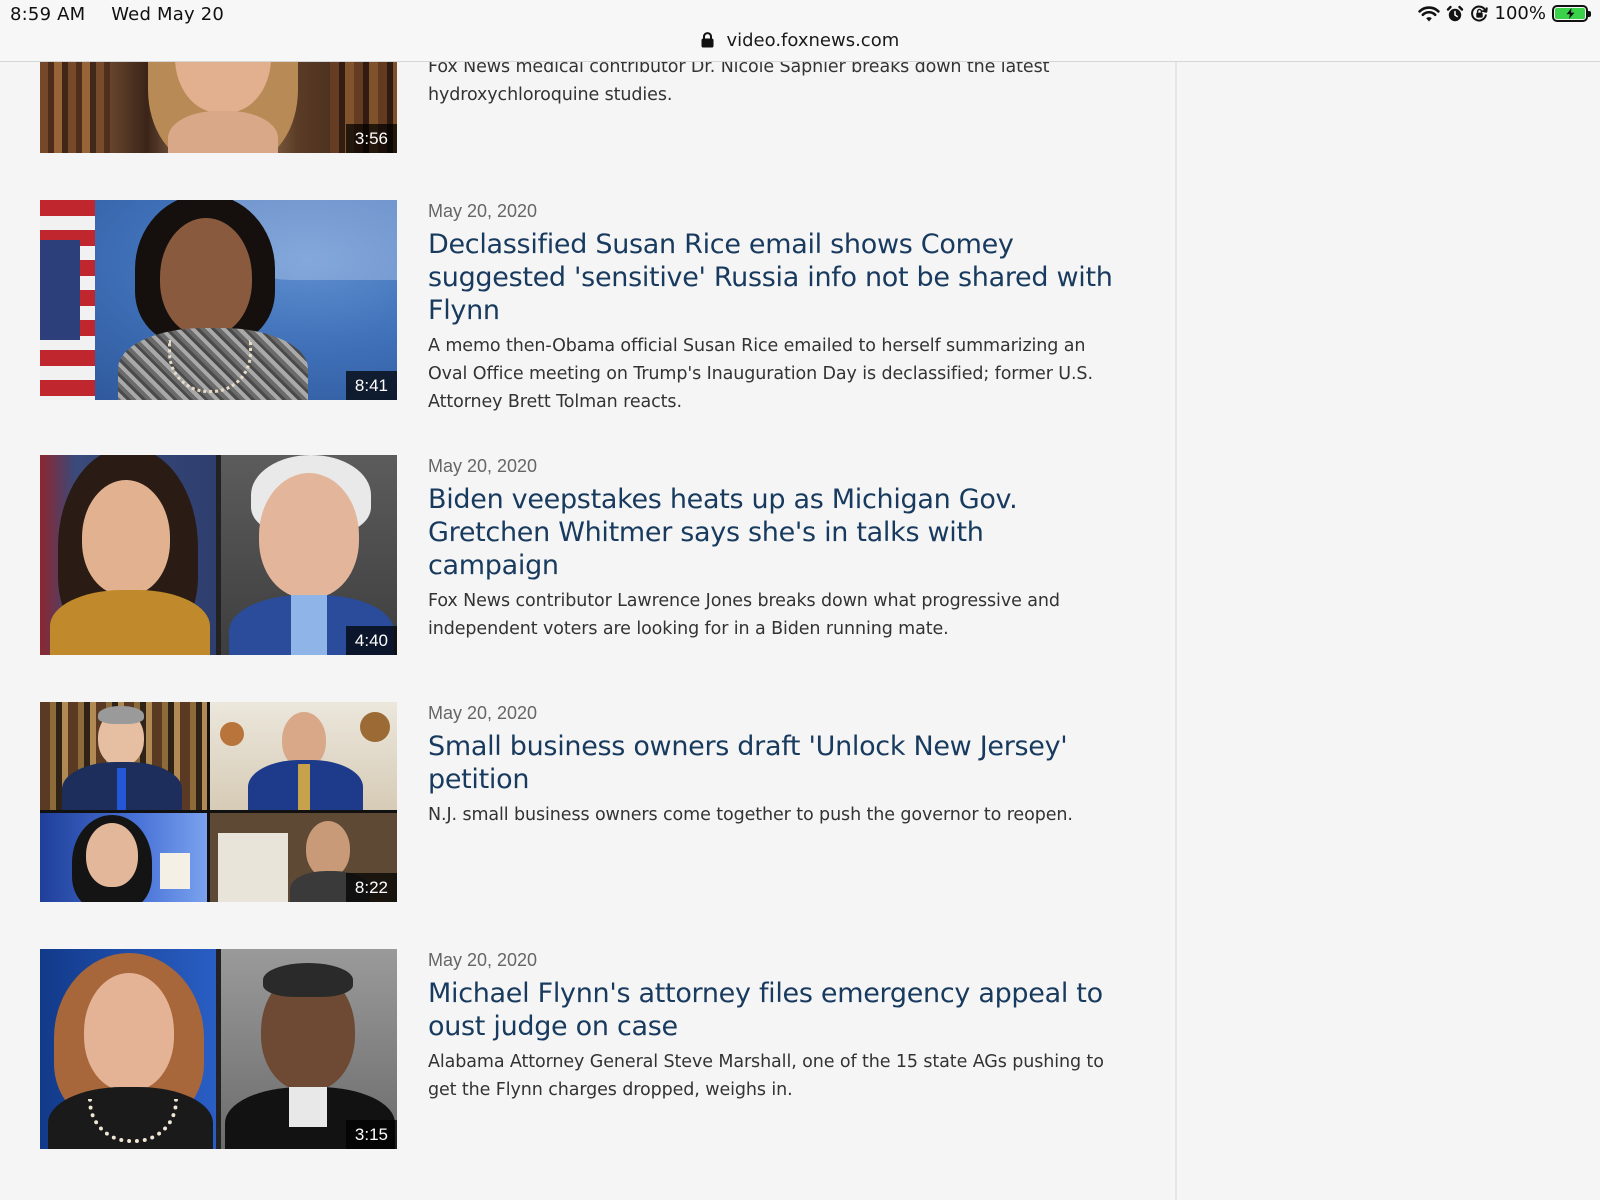 The image size is (1600, 1200). Describe the element at coordinates (1479, 13) in the screenshot. I see `orientation-lock-icon` at that location.